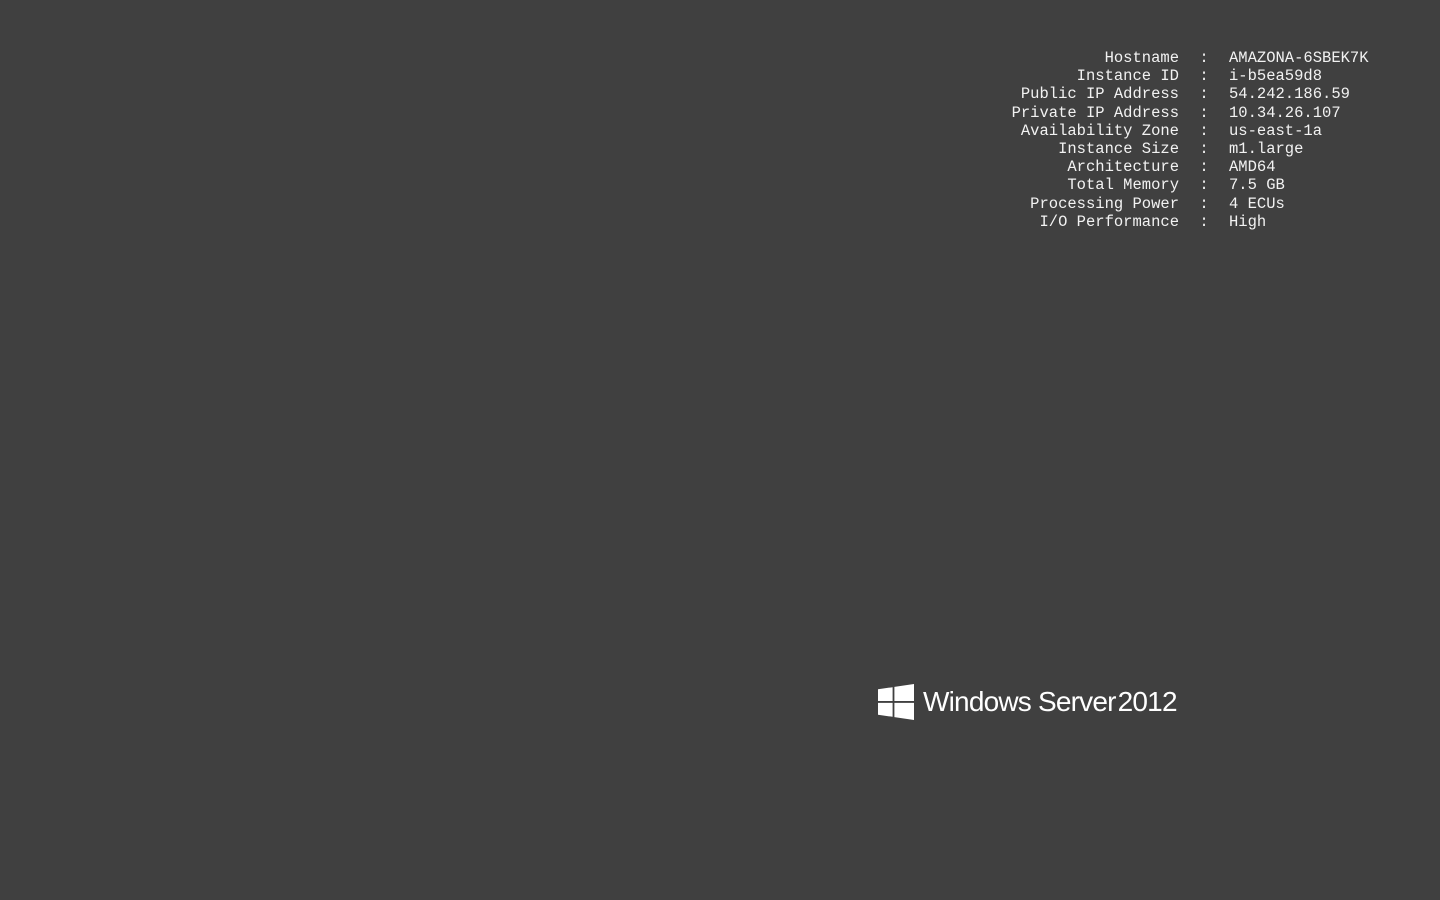 The height and width of the screenshot is (900, 1440). What do you see at coordinates (1266, 148) in the screenshot?
I see `info-value: m1.large` at bounding box center [1266, 148].